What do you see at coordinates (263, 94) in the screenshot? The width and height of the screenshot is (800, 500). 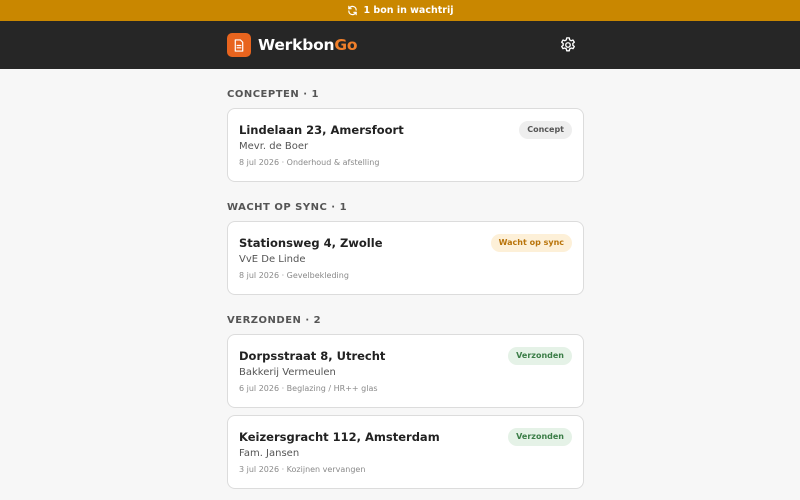 I see `section-title-text: CONCEPTEN` at bounding box center [263, 94].